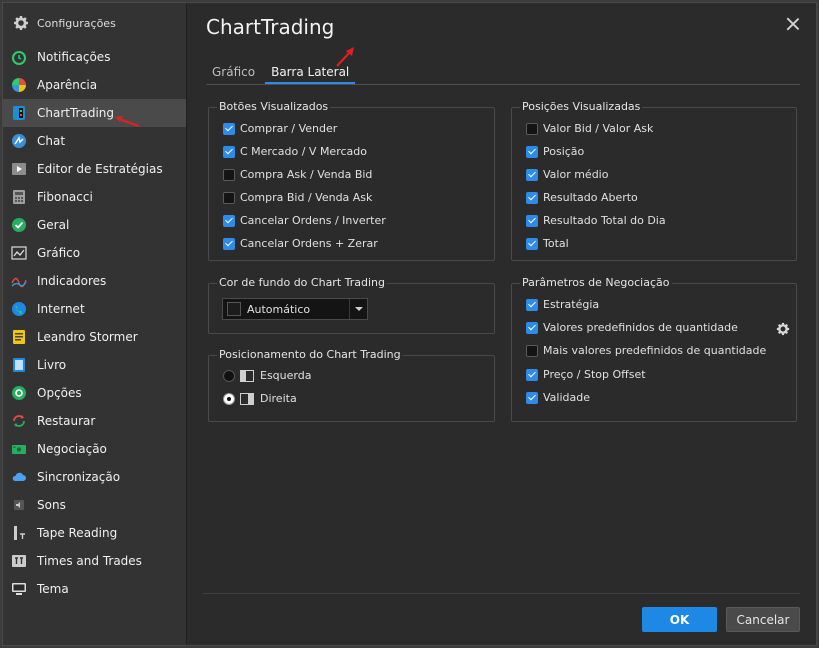  Describe the element at coordinates (19, 337) in the screenshot. I see `book-icon` at that location.